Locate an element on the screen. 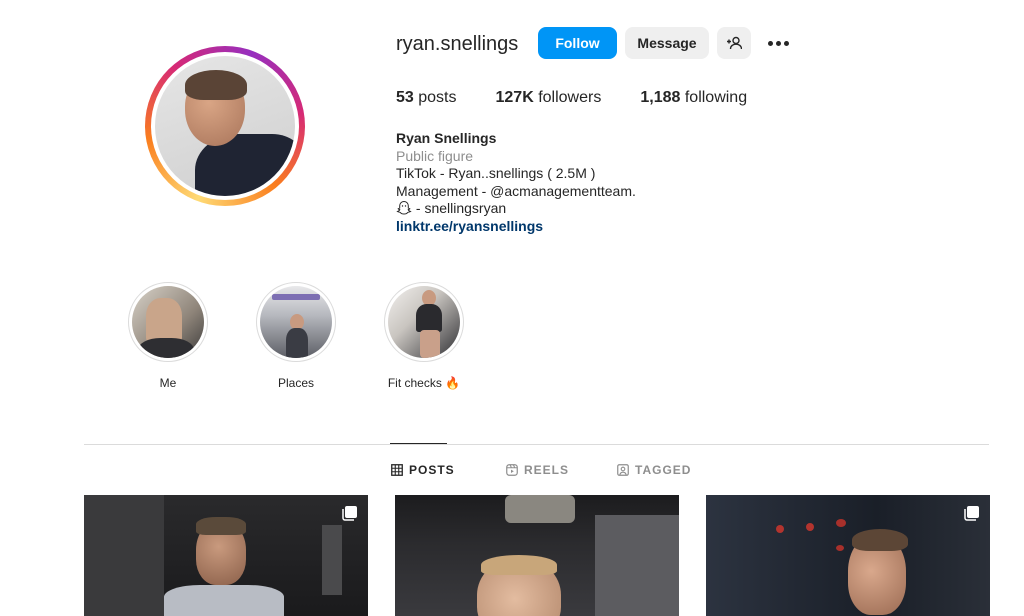 The width and height of the screenshot is (1024, 616). tab-posts: POSTS is located at coordinates (423, 470).